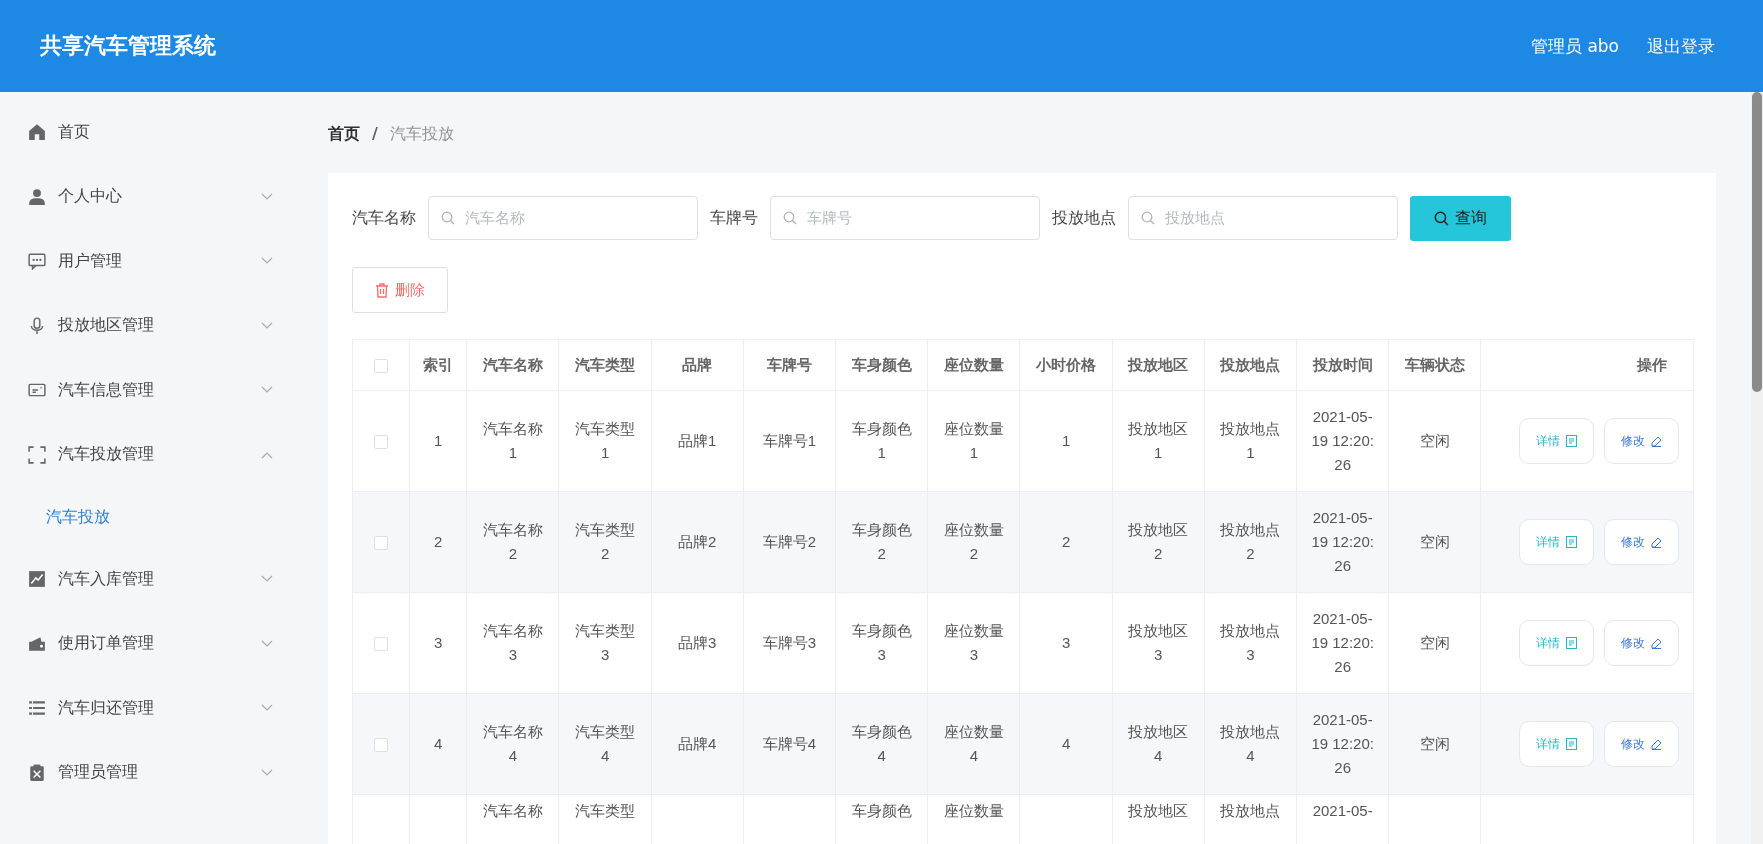 This screenshot has height=844, width=1763. I want to click on table-cell: 汽车类型1, so click(605, 440).